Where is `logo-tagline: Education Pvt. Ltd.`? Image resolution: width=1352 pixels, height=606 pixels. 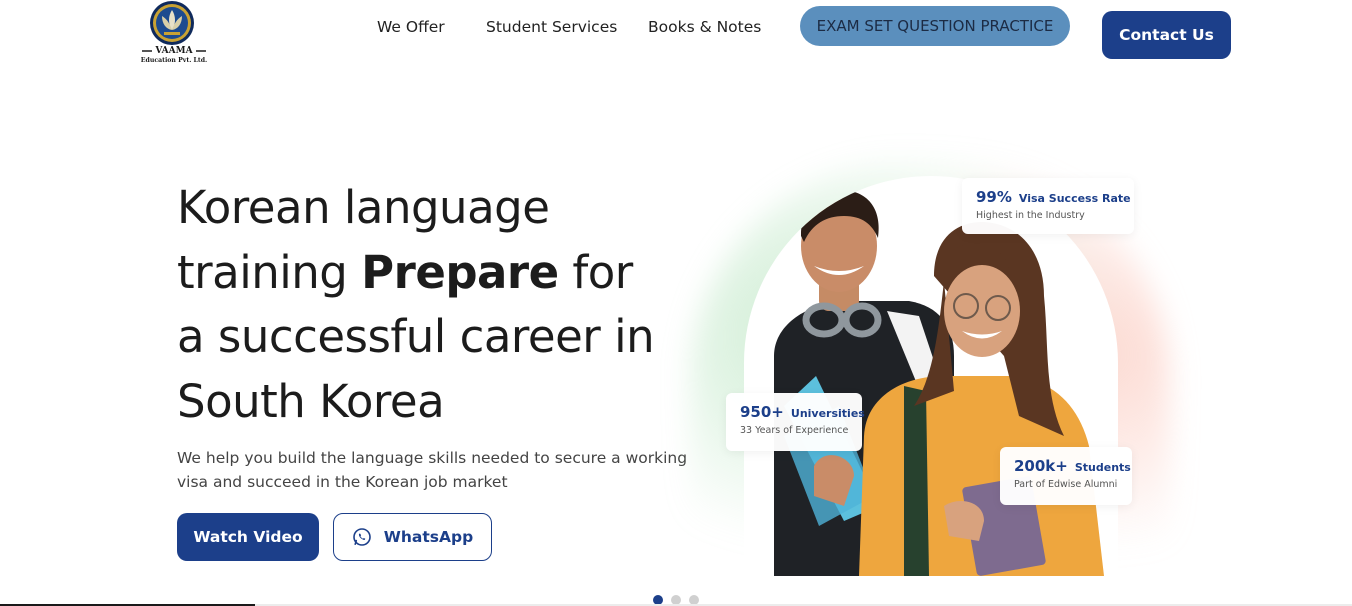
logo-tagline: Education Pvt. Ltd. is located at coordinates (174, 60).